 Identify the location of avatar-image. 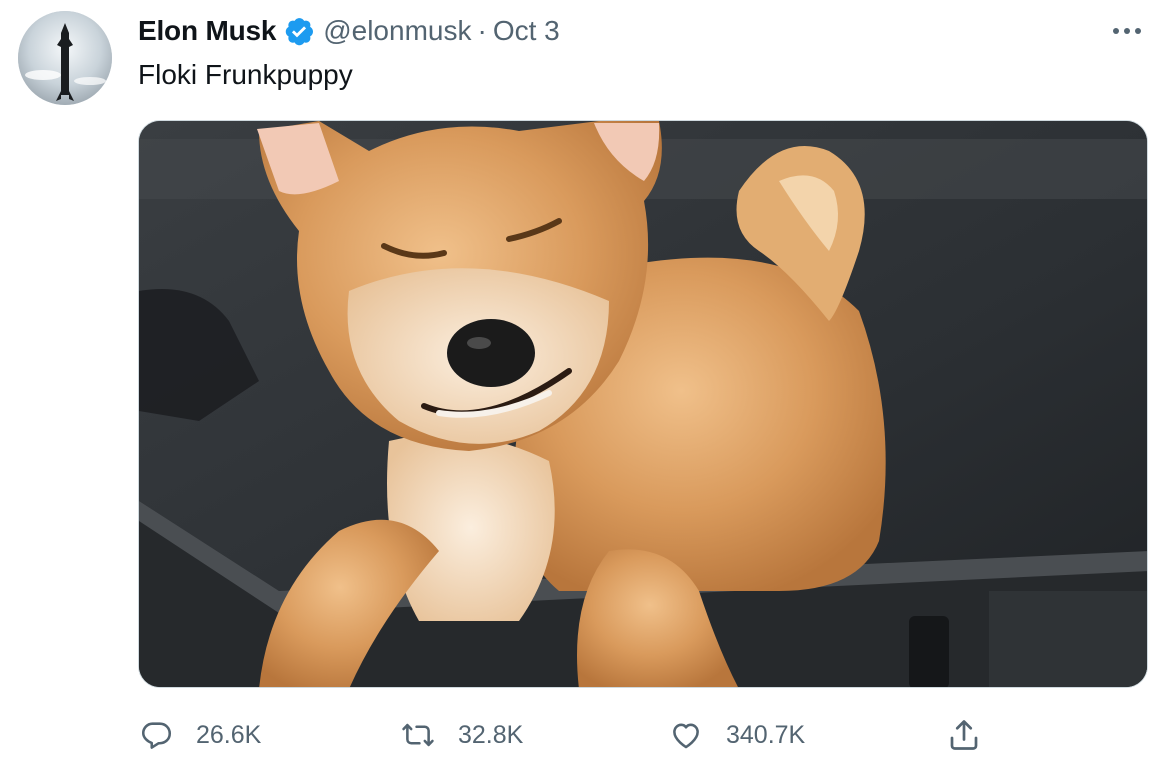
(65, 58).